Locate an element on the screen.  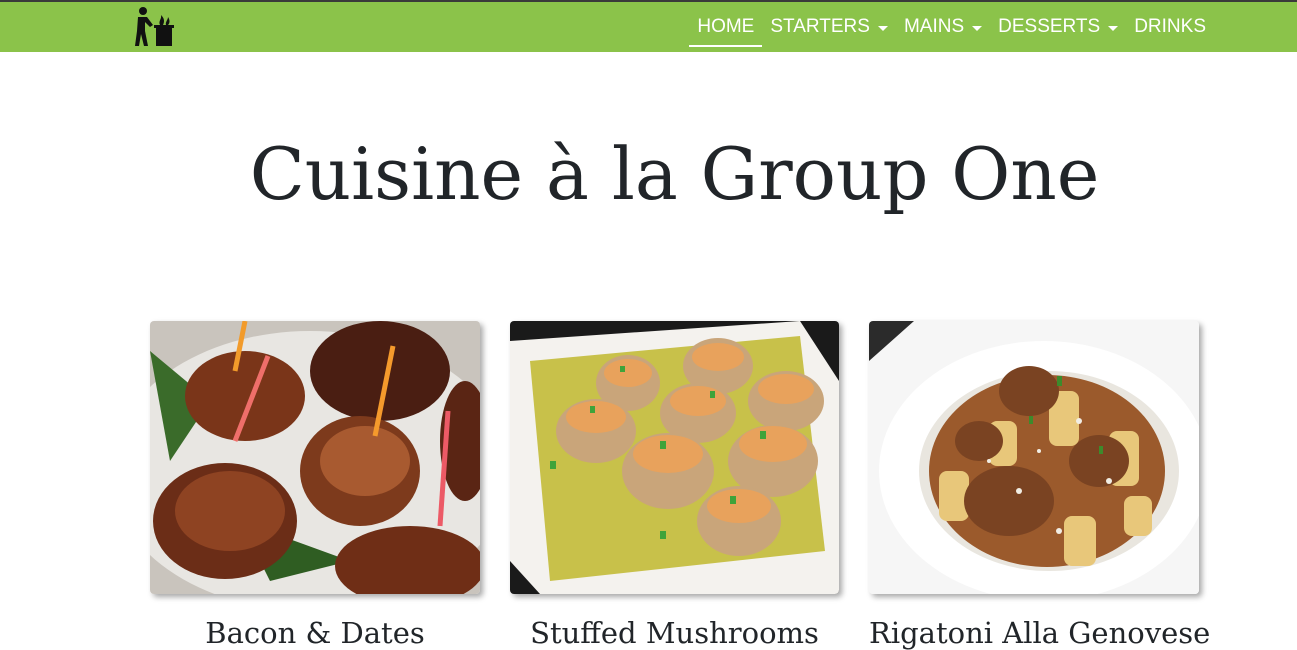
nav-desserts-dropdown: DESSERTS is located at coordinates (1058, 27).